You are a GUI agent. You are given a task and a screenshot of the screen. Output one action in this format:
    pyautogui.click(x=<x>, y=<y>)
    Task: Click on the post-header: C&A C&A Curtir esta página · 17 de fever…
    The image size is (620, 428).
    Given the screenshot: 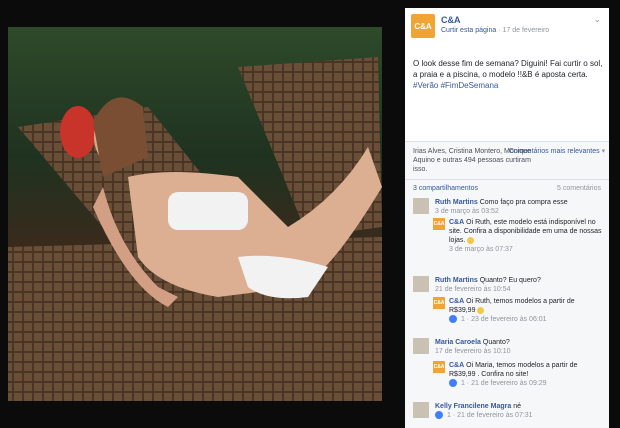 What is the action you would take?
    pyautogui.click(x=507, y=27)
    